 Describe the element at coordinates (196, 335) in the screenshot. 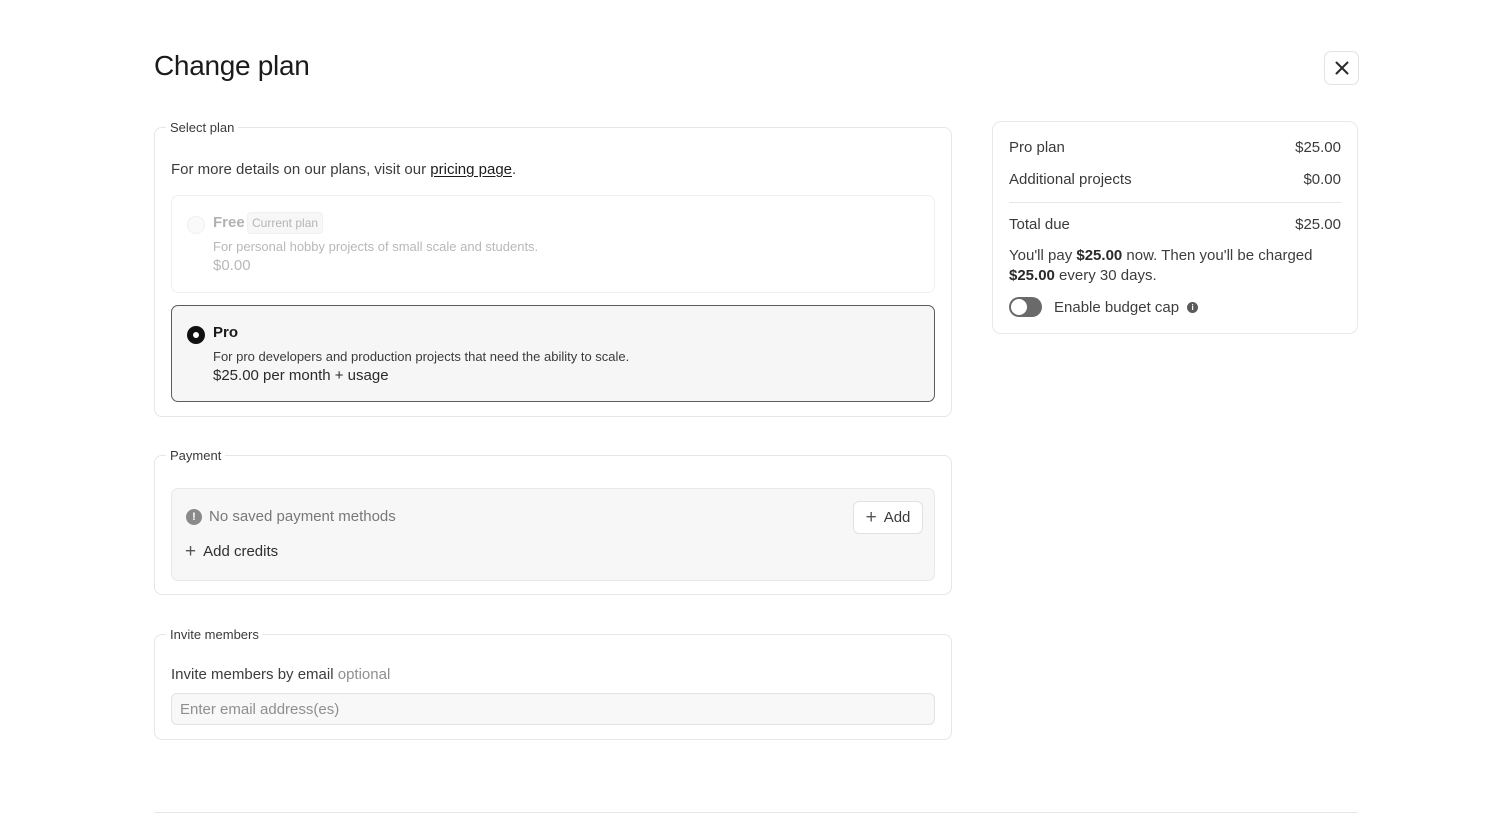

I see `plan-radio-pro` at that location.